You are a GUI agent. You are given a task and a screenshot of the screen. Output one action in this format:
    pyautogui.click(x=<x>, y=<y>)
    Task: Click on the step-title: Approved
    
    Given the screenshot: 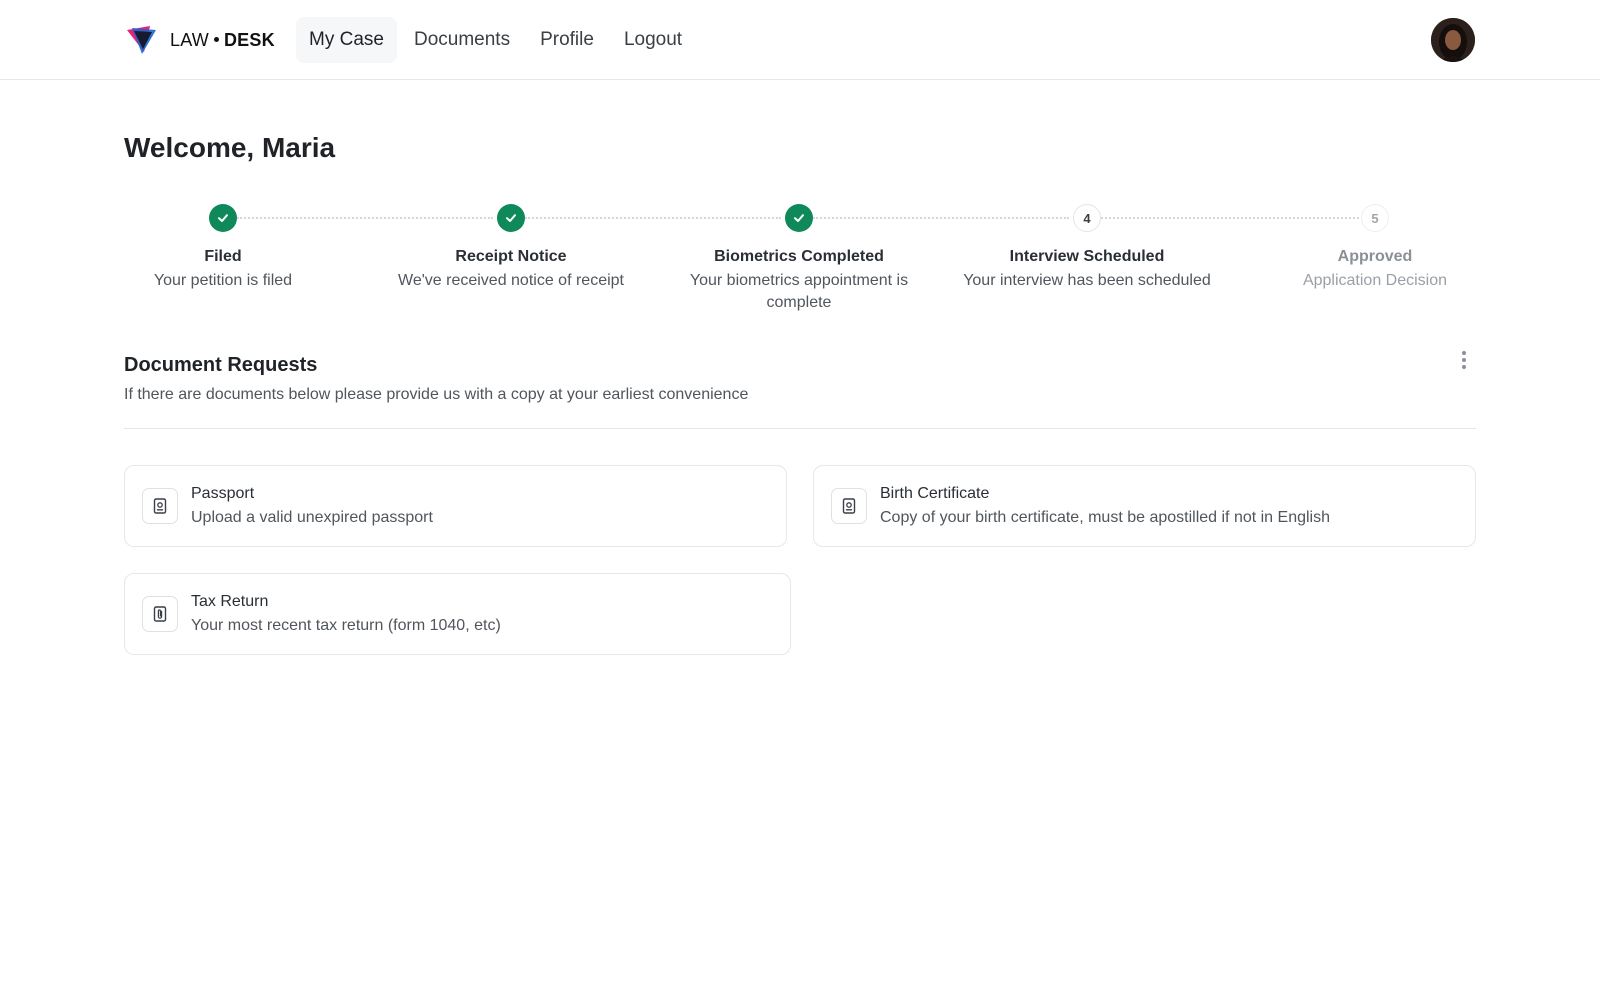 What is the action you would take?
    pyautogui.click(x=1375, y=256)
    